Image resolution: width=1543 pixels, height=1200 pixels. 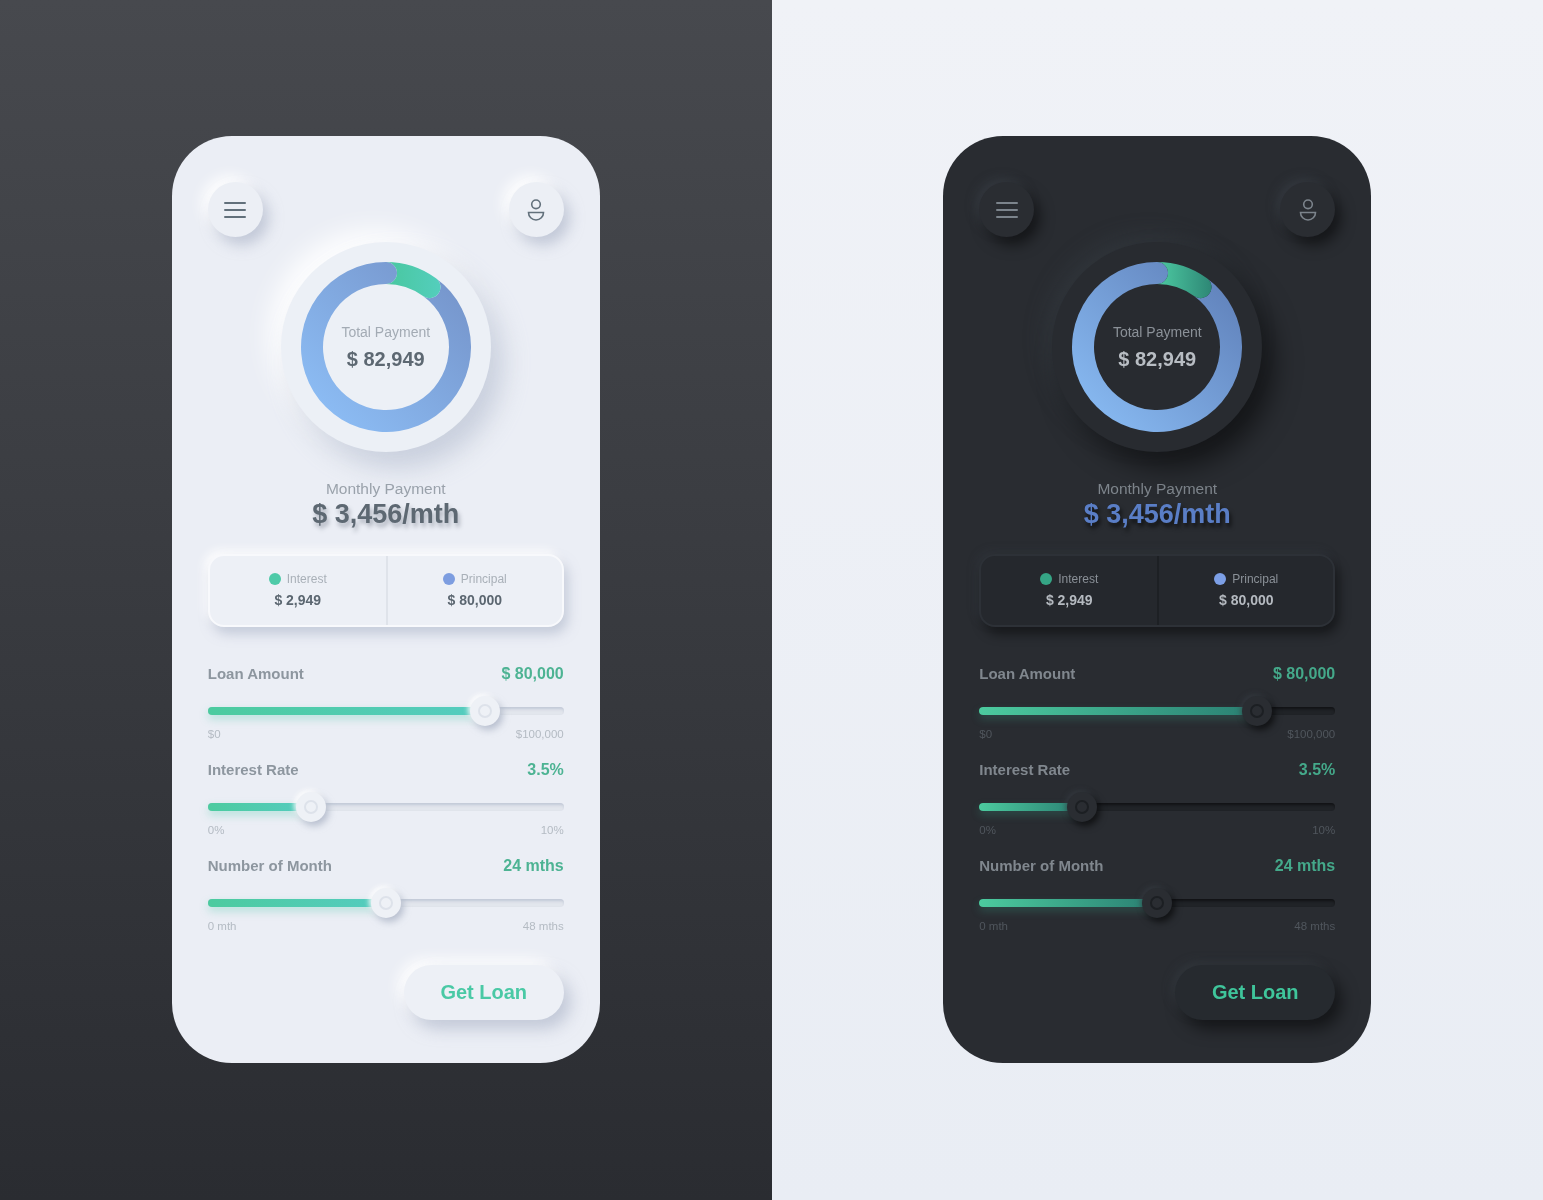 I want to click on interest-slice, so click(x=1184, y=280).